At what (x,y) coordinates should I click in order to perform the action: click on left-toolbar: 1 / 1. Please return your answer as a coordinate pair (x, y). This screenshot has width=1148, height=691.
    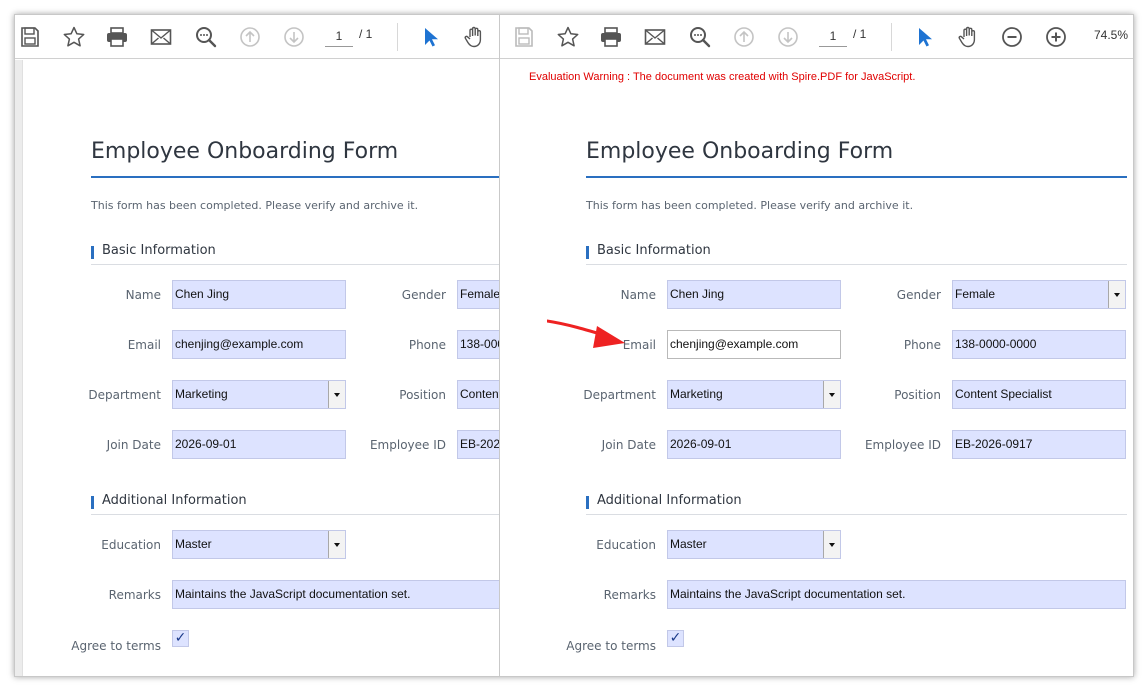
    Looking at the image, I should click on (257, 37).